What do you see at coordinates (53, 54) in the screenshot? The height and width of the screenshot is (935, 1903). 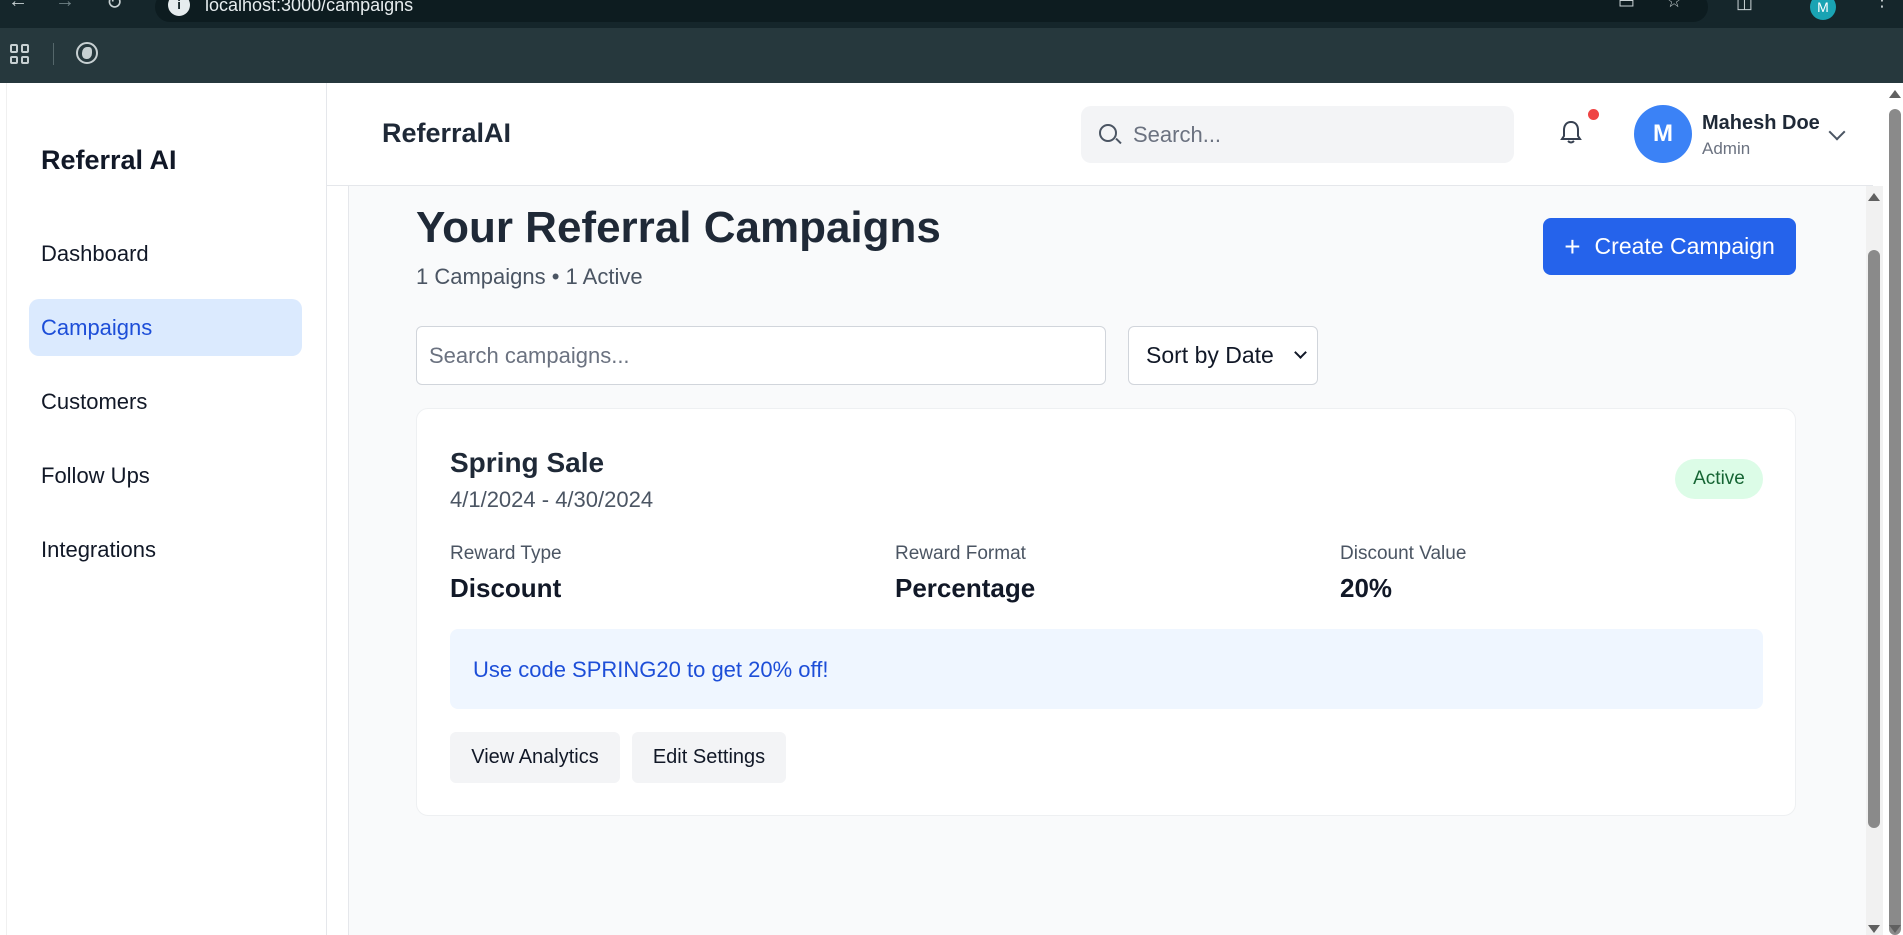 I see `bookmarks-divider` at bounding box center [53, 54].